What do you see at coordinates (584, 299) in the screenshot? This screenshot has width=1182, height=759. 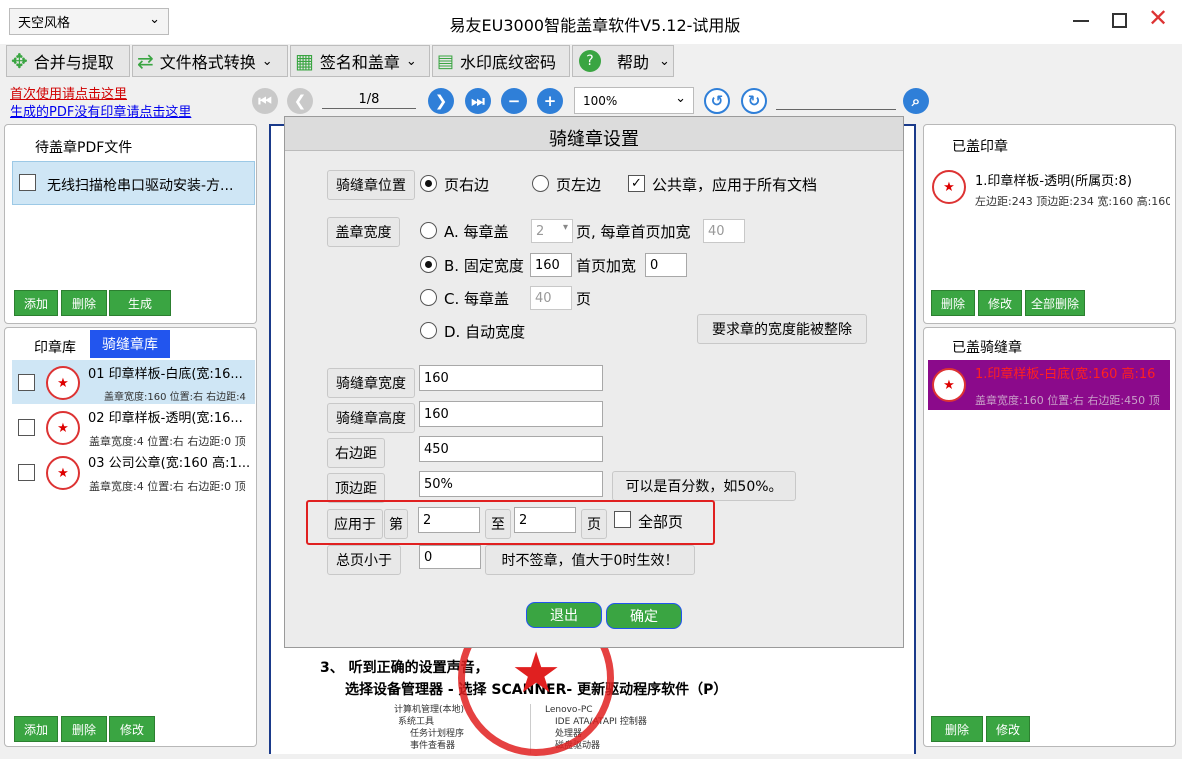 I see `opt-c-unit: 页` at bounding box center [584, 299].